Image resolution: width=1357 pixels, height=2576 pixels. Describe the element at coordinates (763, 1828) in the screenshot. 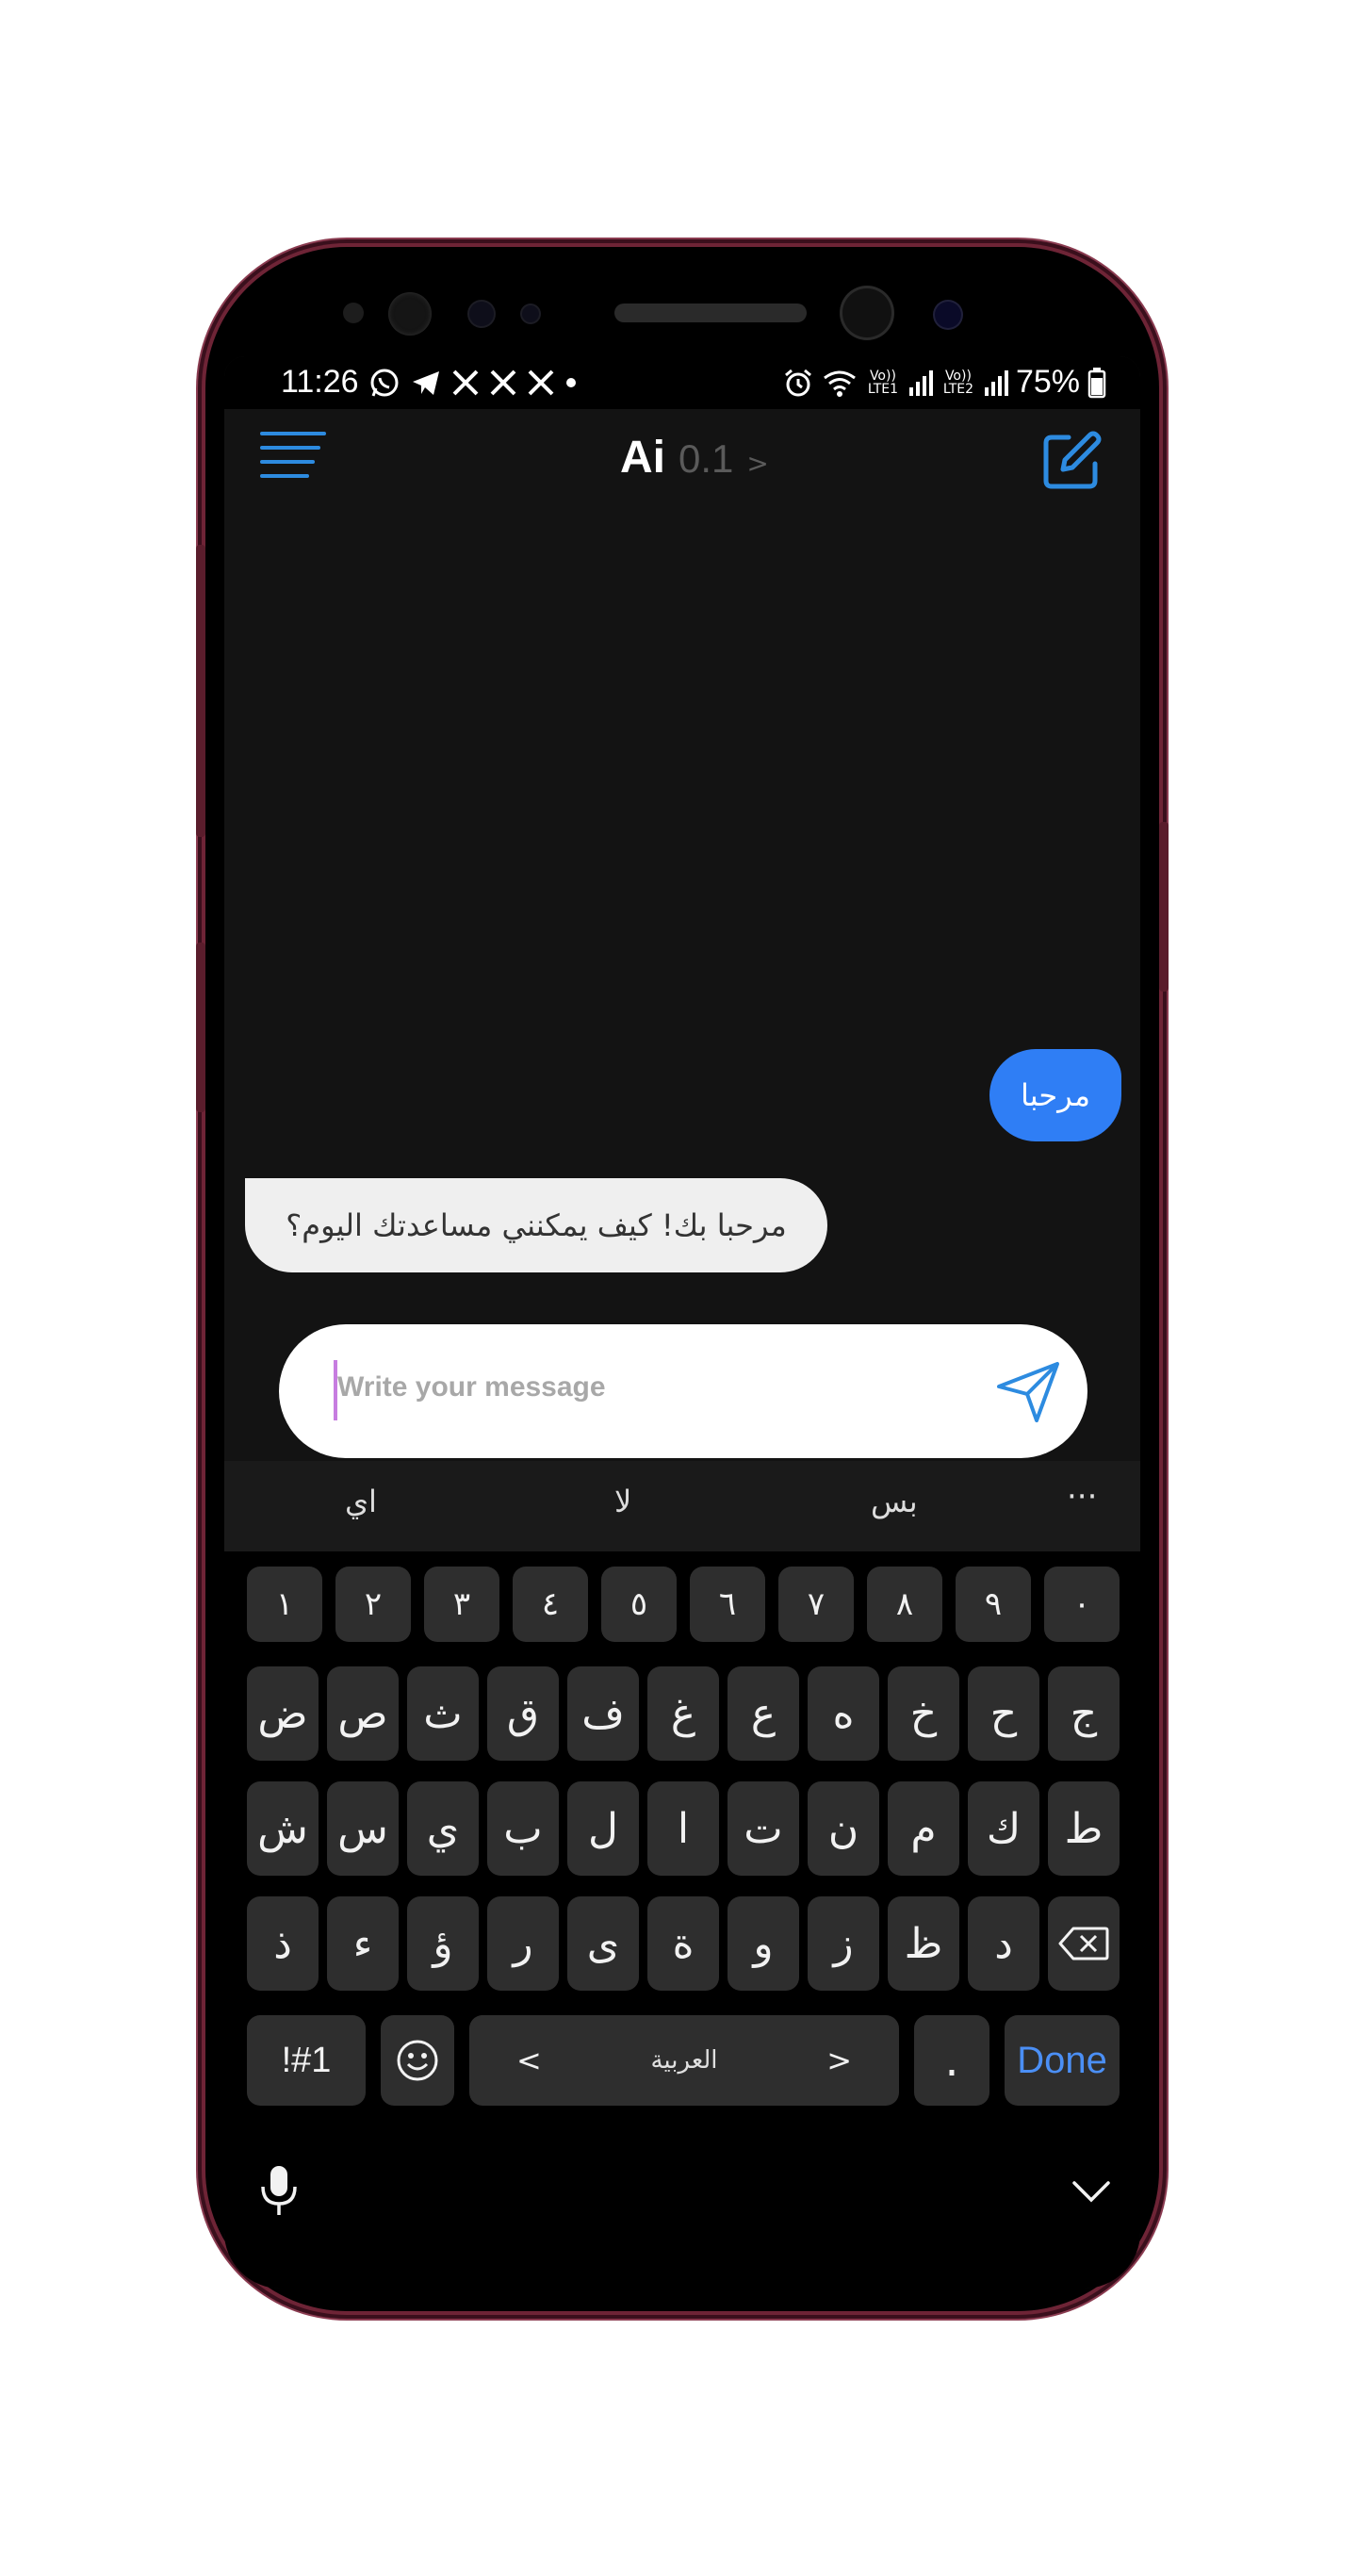

I see `key-letter: ت` at that location.